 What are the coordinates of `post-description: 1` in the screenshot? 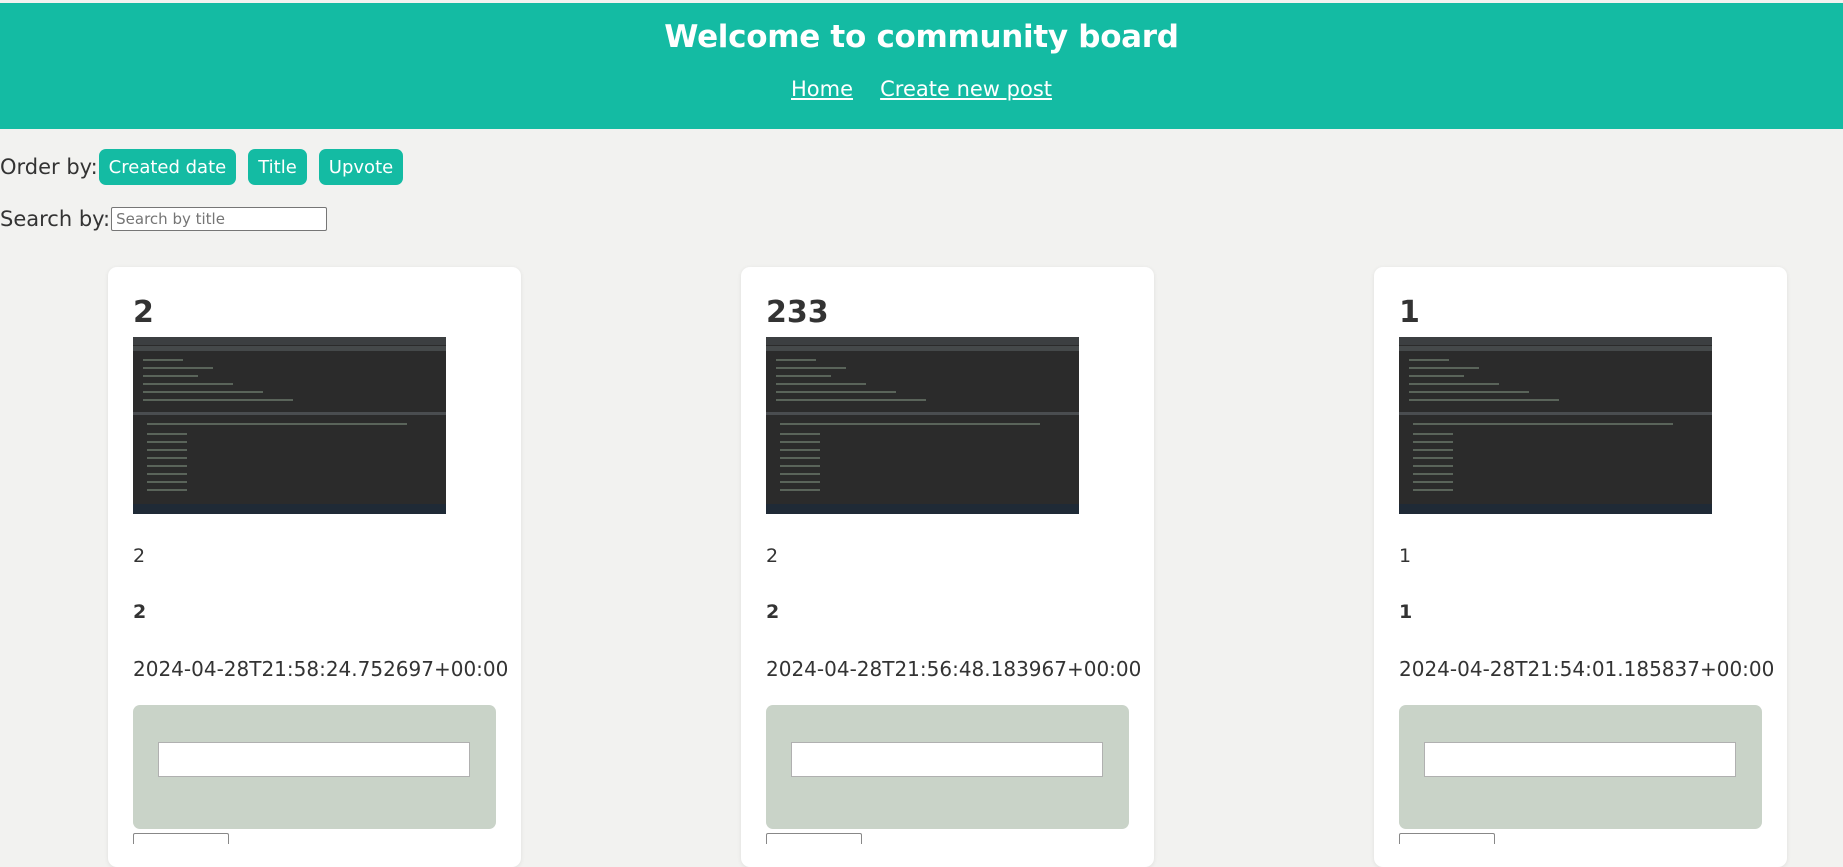 It's located at (1405, 556).